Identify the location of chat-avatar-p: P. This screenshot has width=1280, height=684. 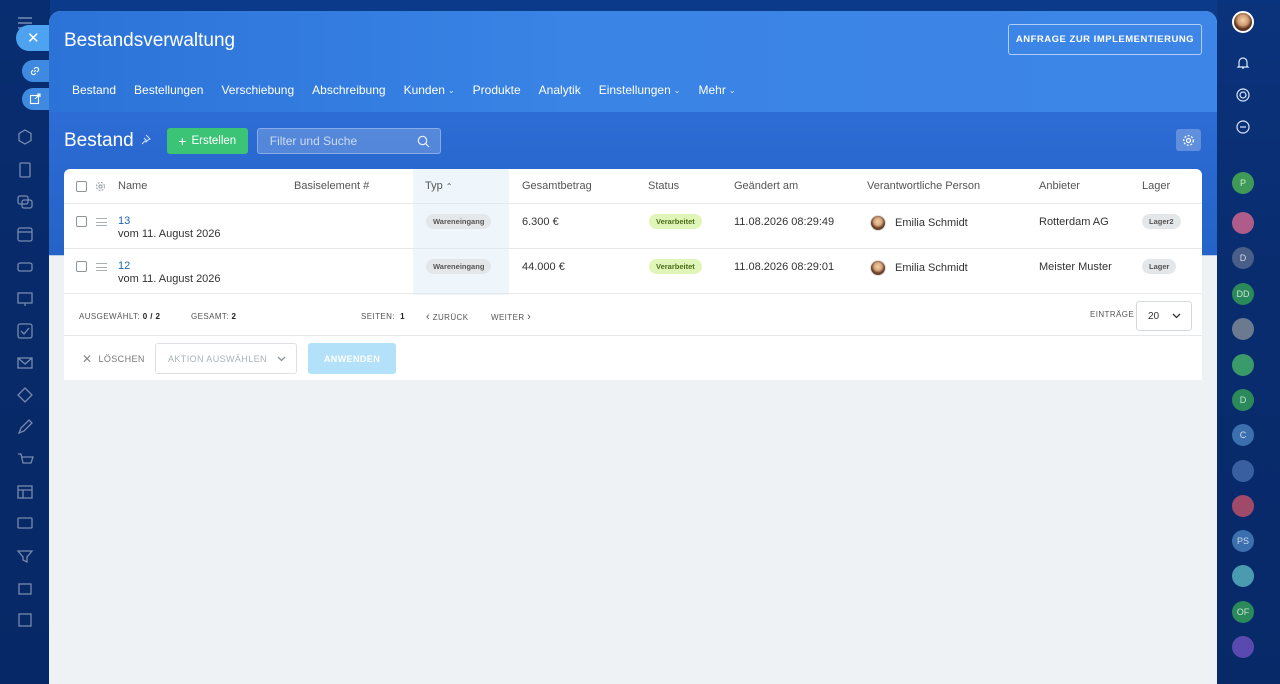
(1243, 183).